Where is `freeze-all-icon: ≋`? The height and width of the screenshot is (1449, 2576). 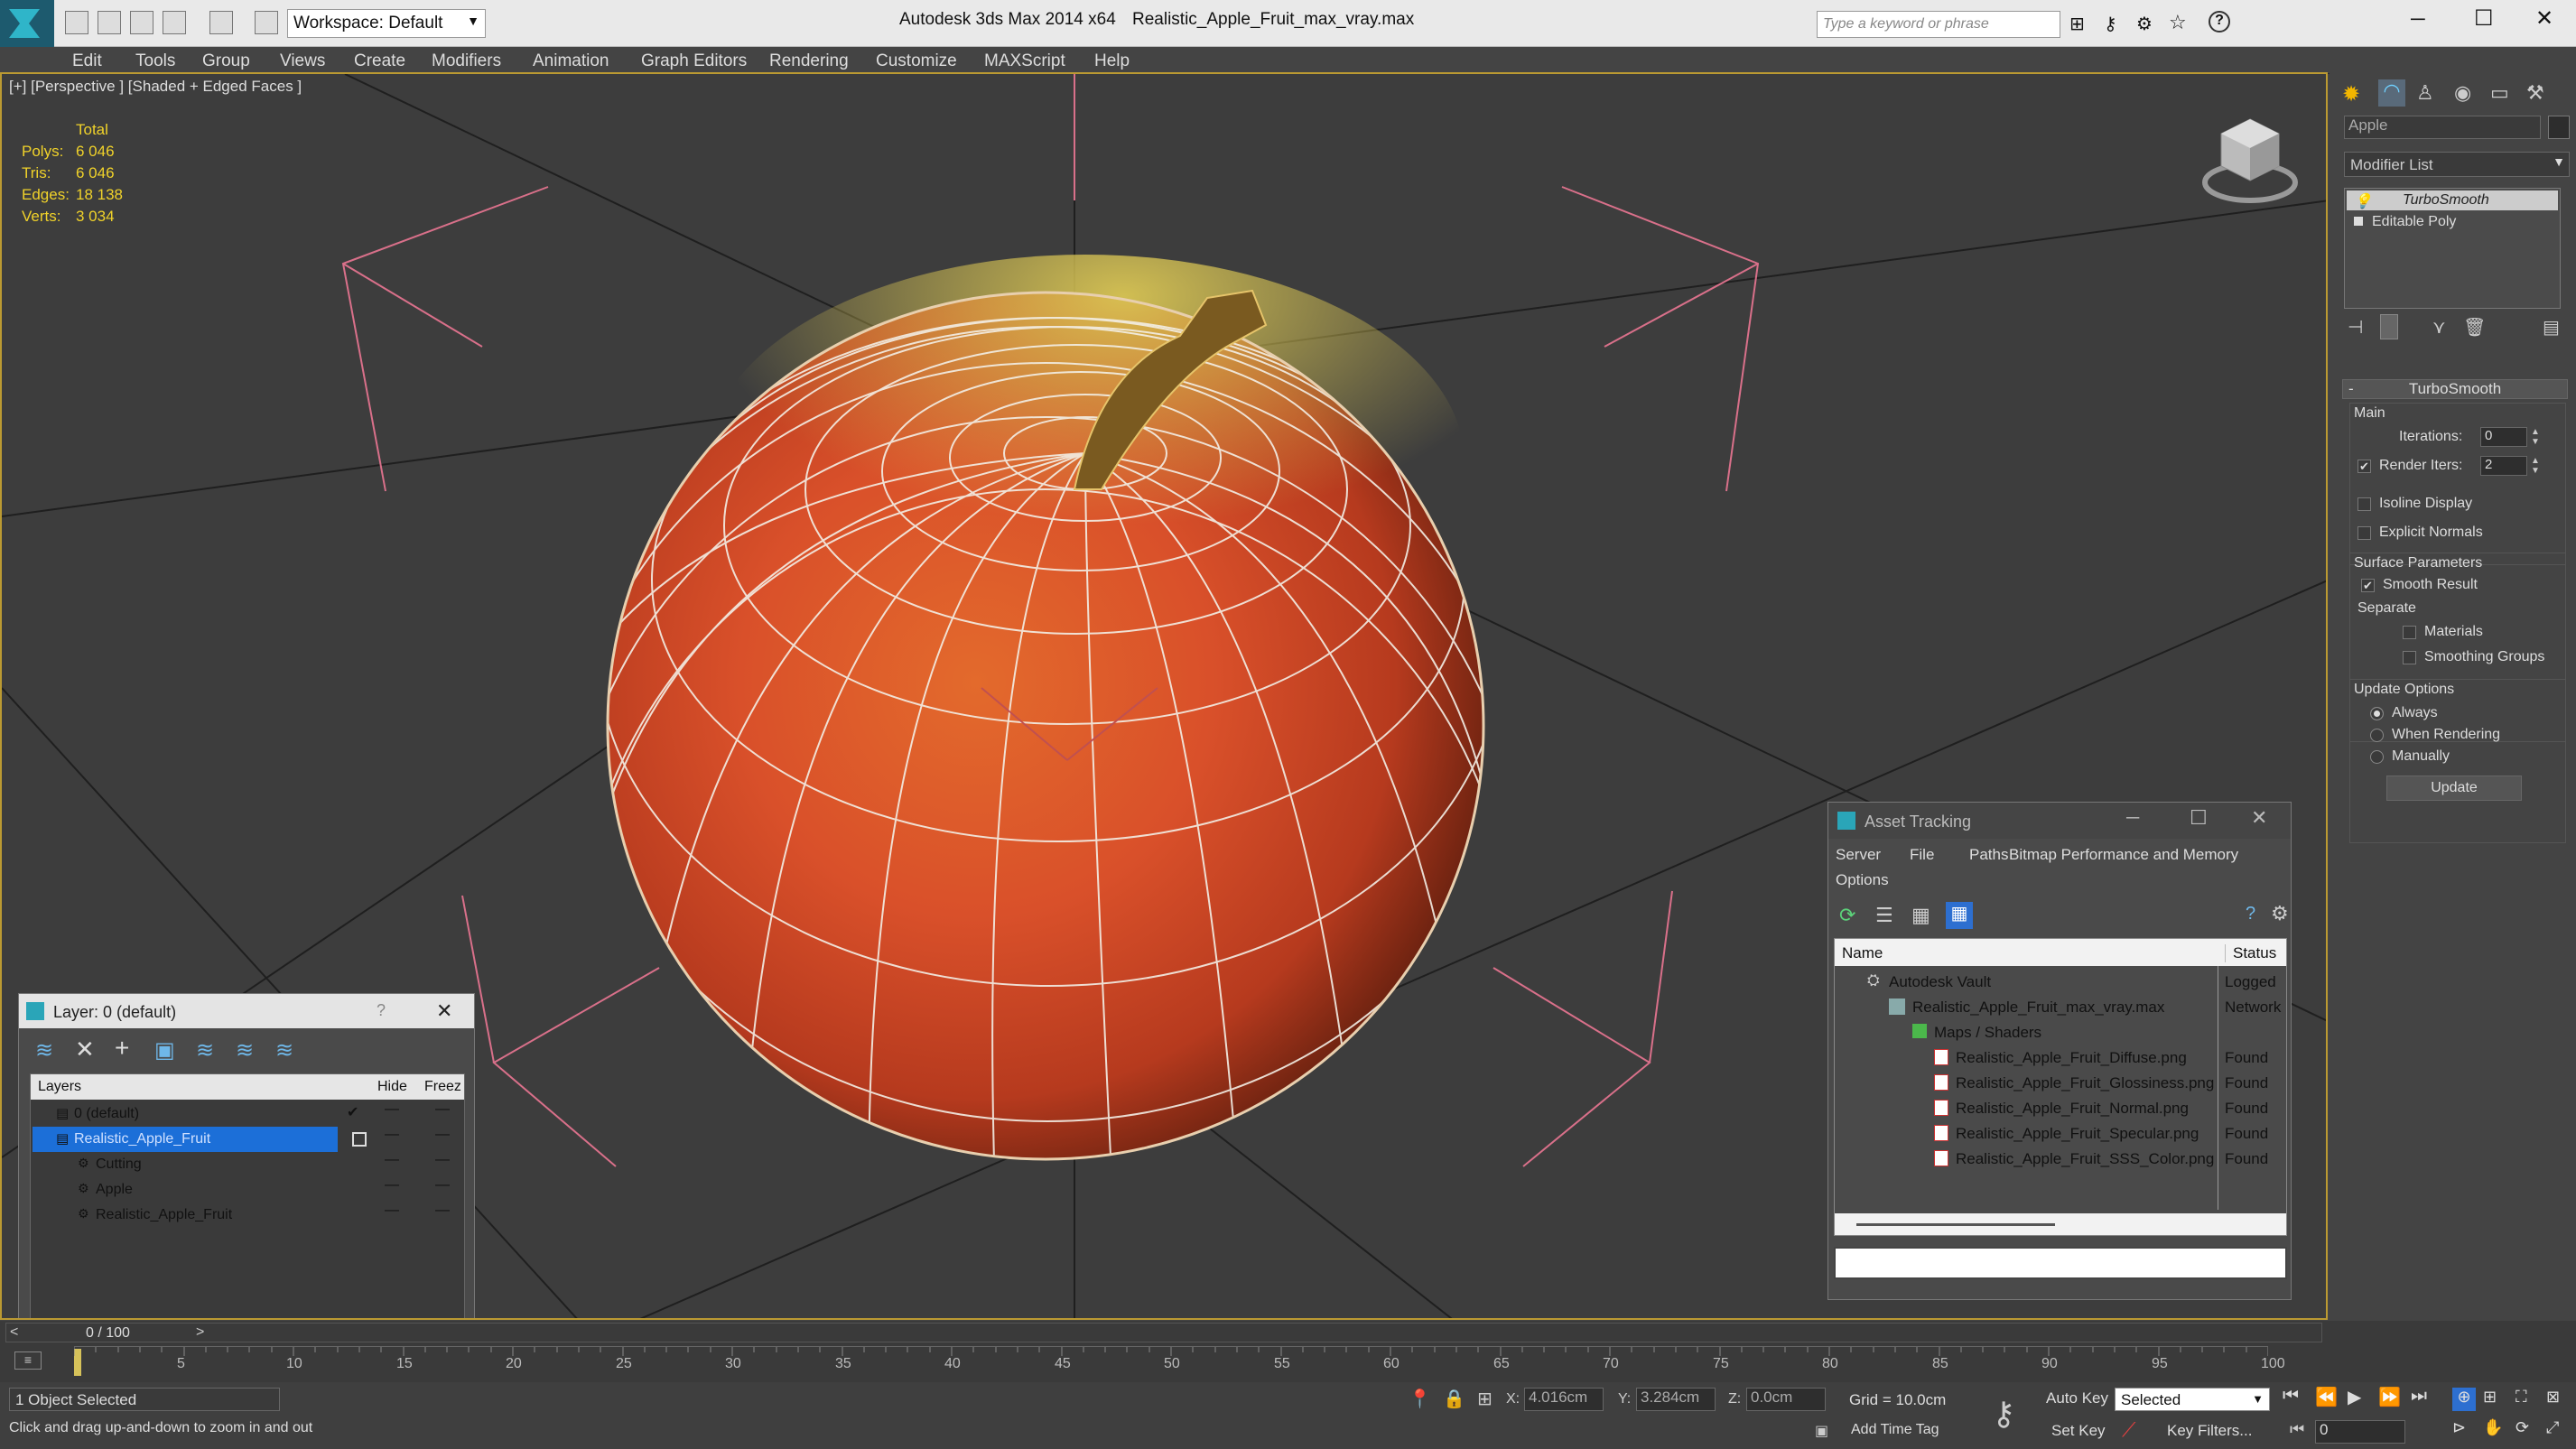
freeze-all-icon: ≋ is located at coordinates (284, 1050).